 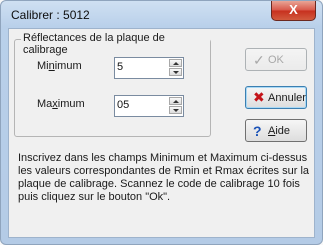 I want to click on help-button: ? Aide, so click(x=276, y=130).